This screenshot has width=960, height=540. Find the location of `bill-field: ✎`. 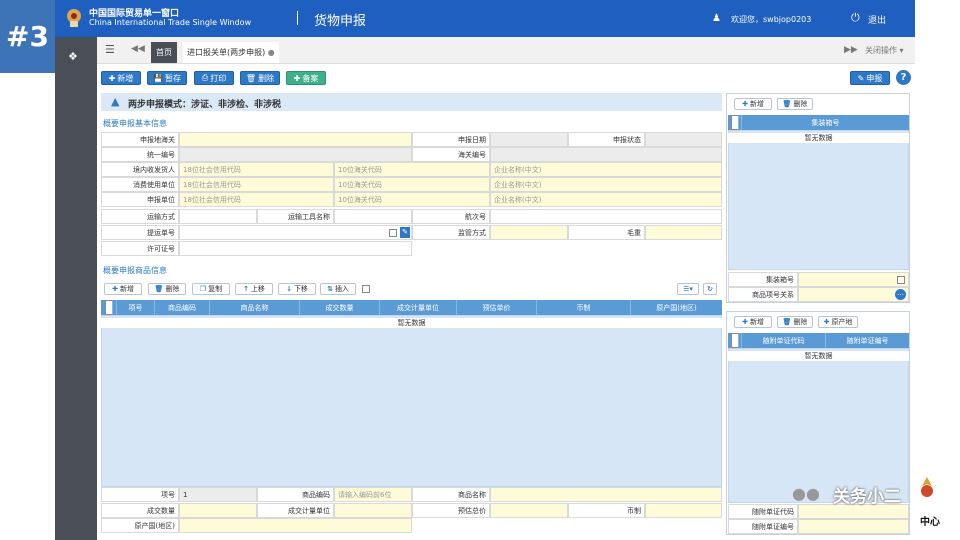

bill-field: ✎ is located at coordinates (295, 232).